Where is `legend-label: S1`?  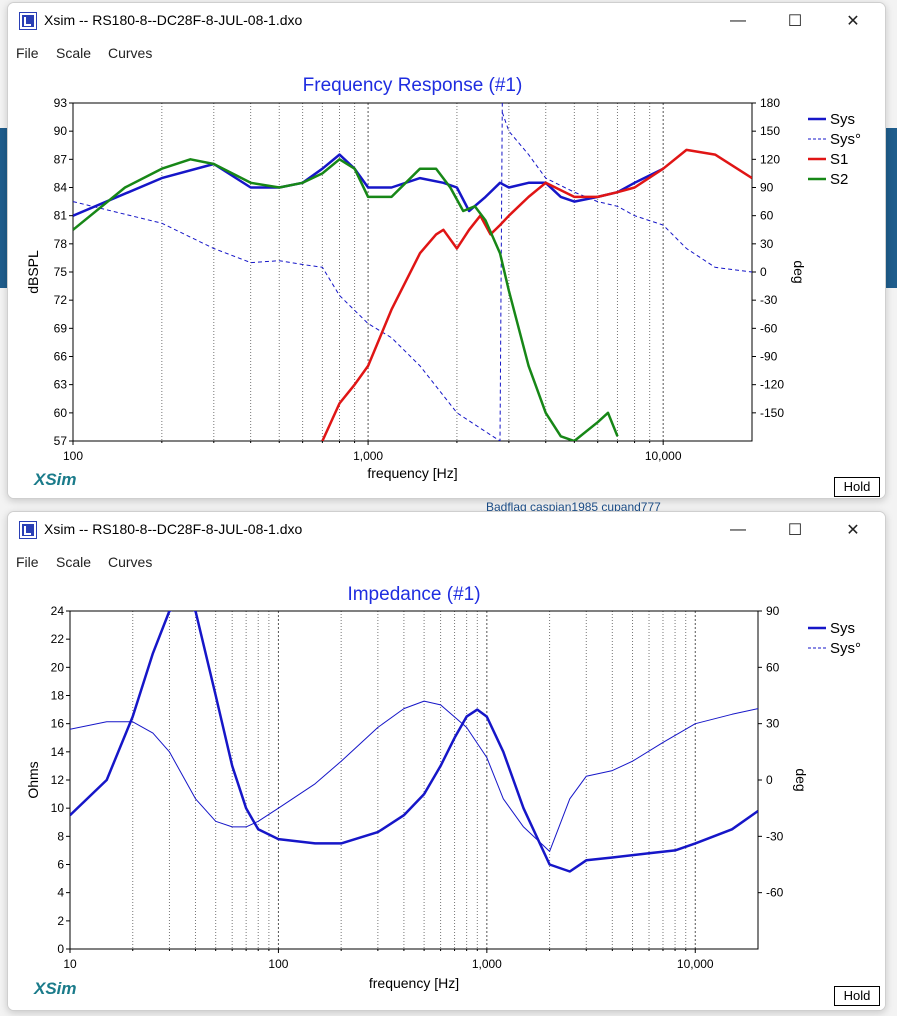 legend-label: S1 is located at coordinates (839, 159).